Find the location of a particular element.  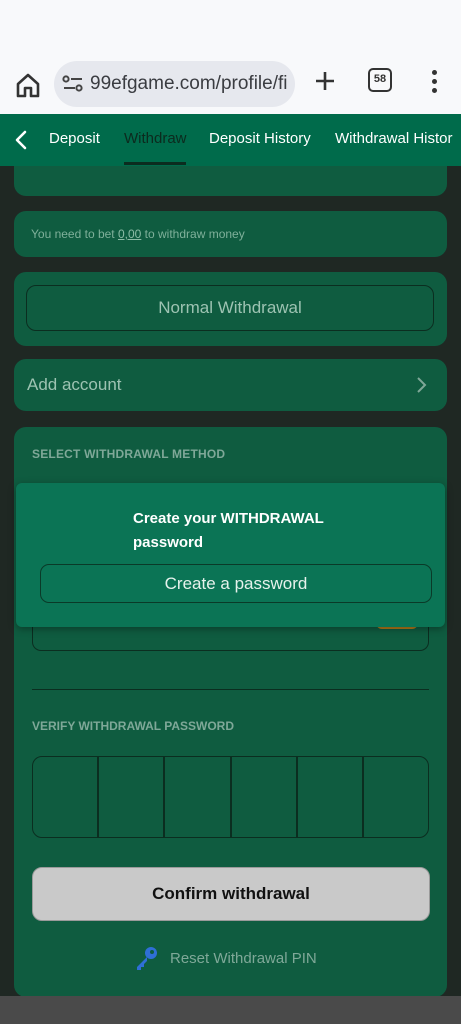

bet-notice-card: You need to bet 0,00 to withdraw money is located at coordinates (230, 234).